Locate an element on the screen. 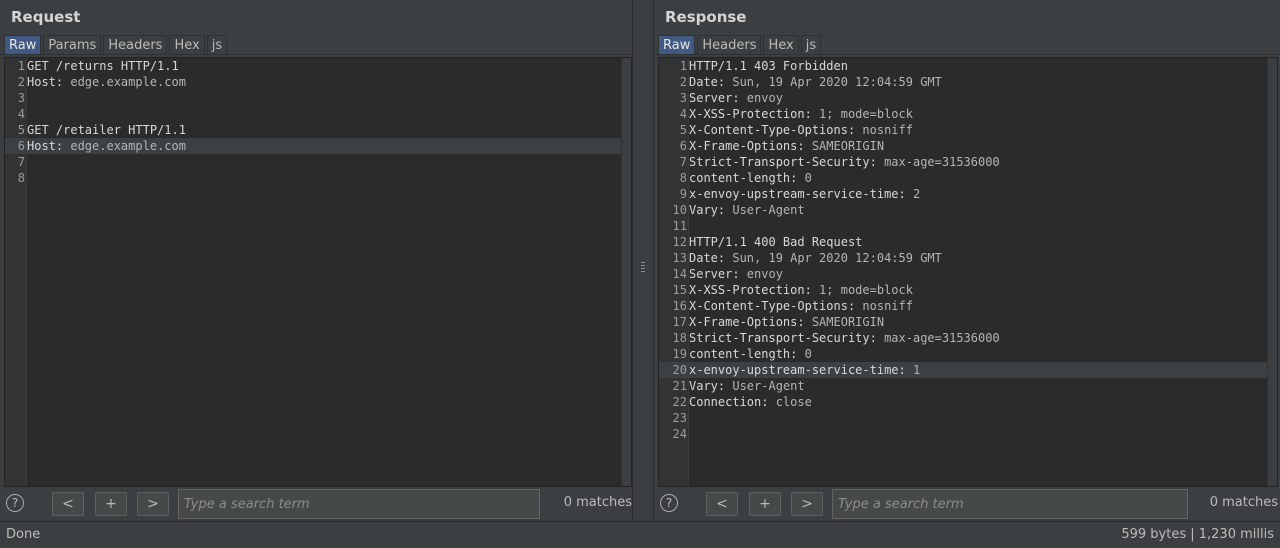 The height and width of the screenshot is (548, 1280). line-key: X-XSS-Protection: is located at coordinates (750, 290).